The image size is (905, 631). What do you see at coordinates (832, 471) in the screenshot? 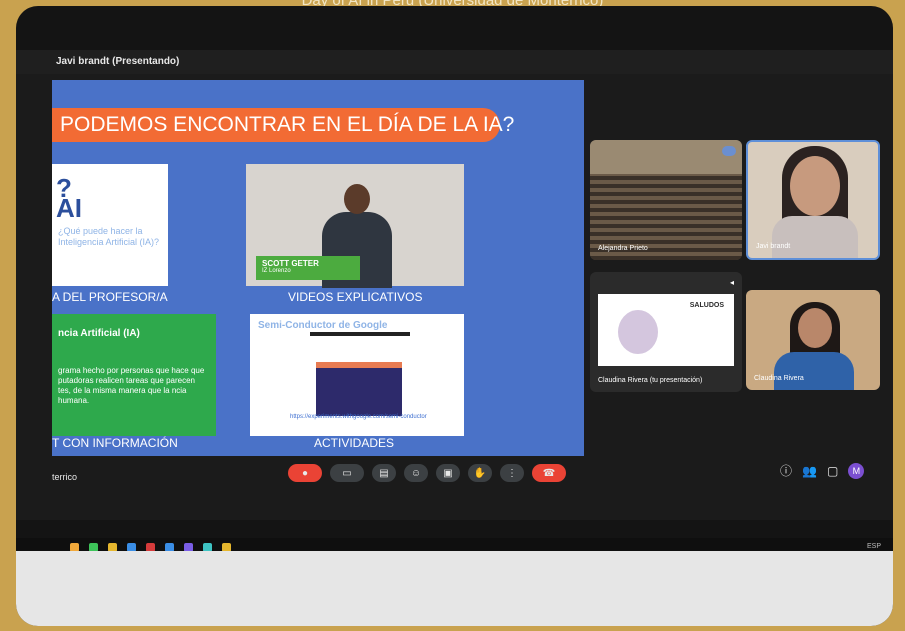
I see `chat-icon: ▢` at bounding box center [832, 471].